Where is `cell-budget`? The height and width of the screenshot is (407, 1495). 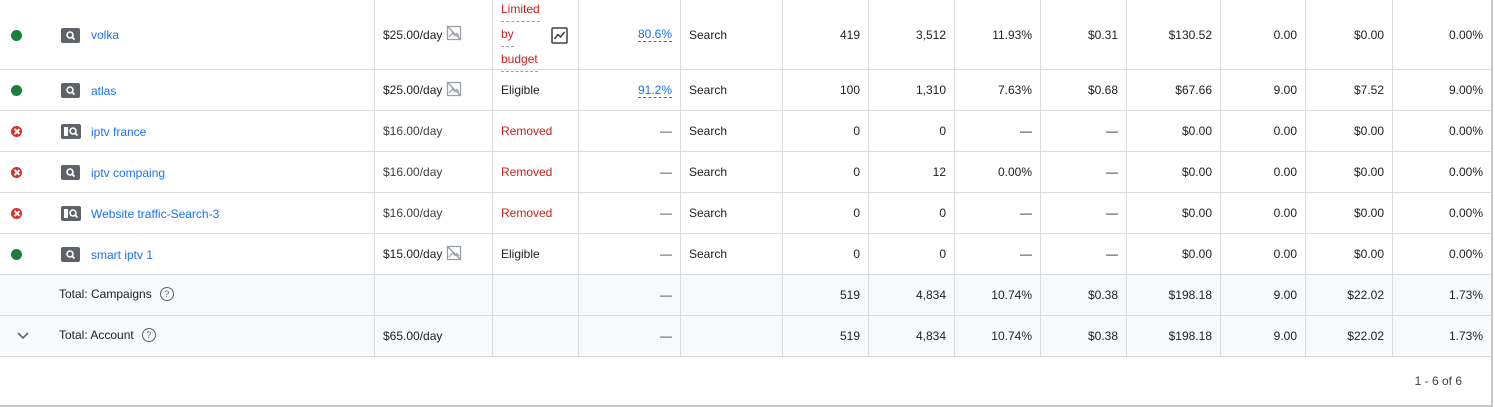 cell-budget is located at coordinates (434, 295).